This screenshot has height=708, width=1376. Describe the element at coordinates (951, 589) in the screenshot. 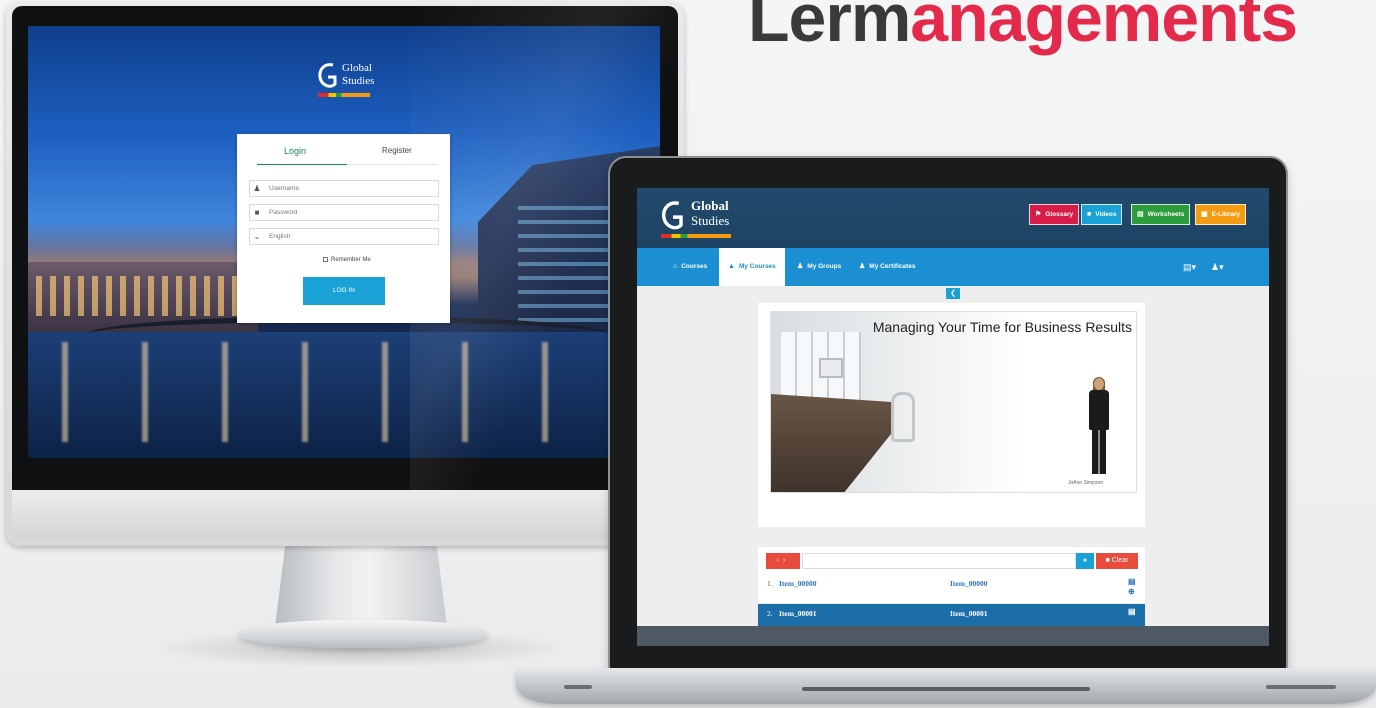

I see `list-item: 1. Item_00000 Item_00000 ▤ ⊕` at that location.